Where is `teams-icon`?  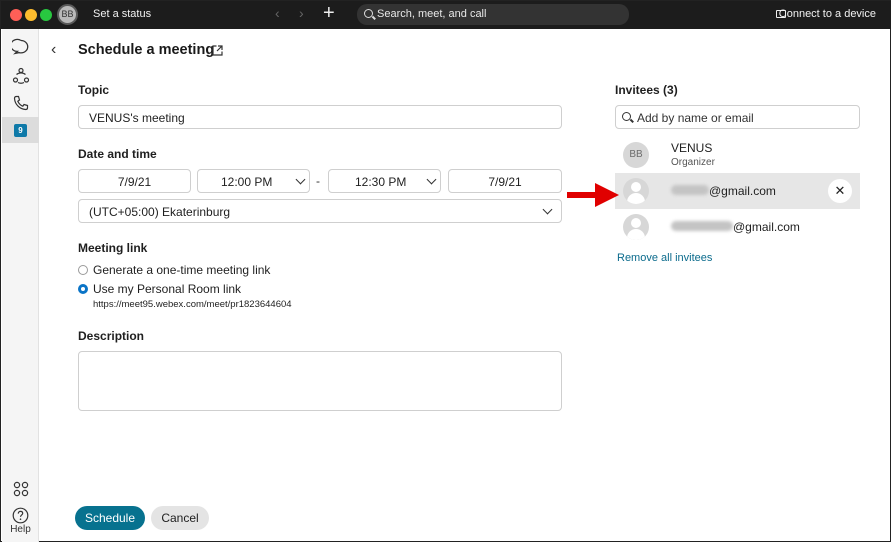
teams-icon is located at coordinates (20, 75).